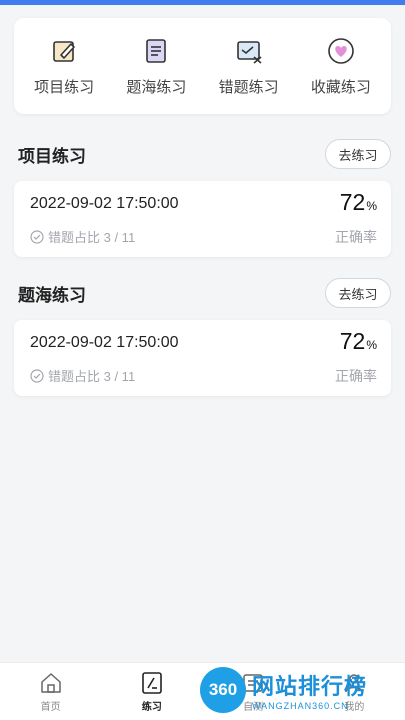 The height and width of the screenshot is (720, 405). What do you see at coordinates (340, 87) in the screenshot?
I see `quick-action-label: 收藏练习` at bounding box center [340, 87].